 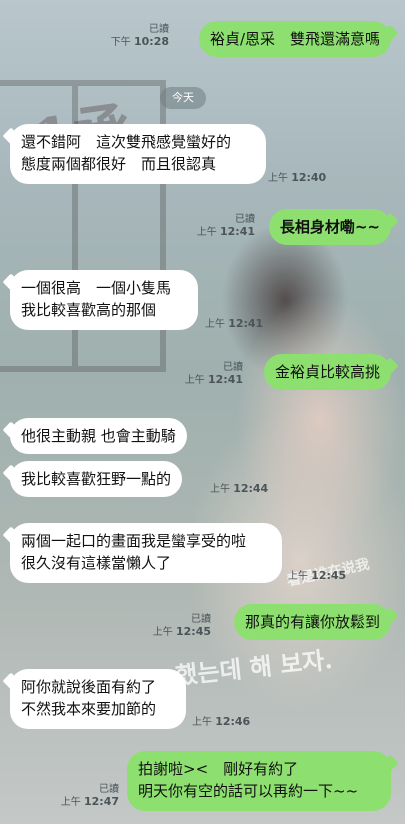 I want to click on message-meta: 上午 12:44, so click(x=239, y=489).